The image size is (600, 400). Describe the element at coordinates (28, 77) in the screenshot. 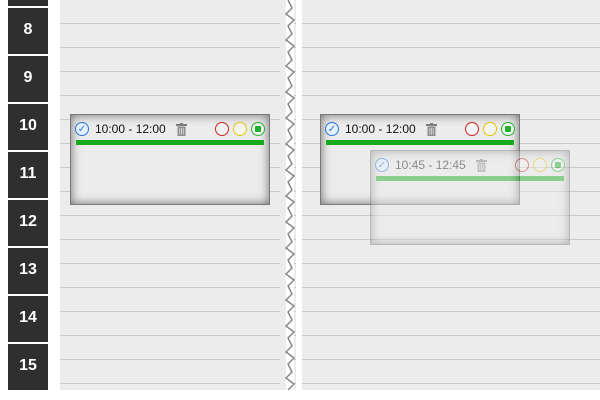

I see `hour-label: 9` at that location.